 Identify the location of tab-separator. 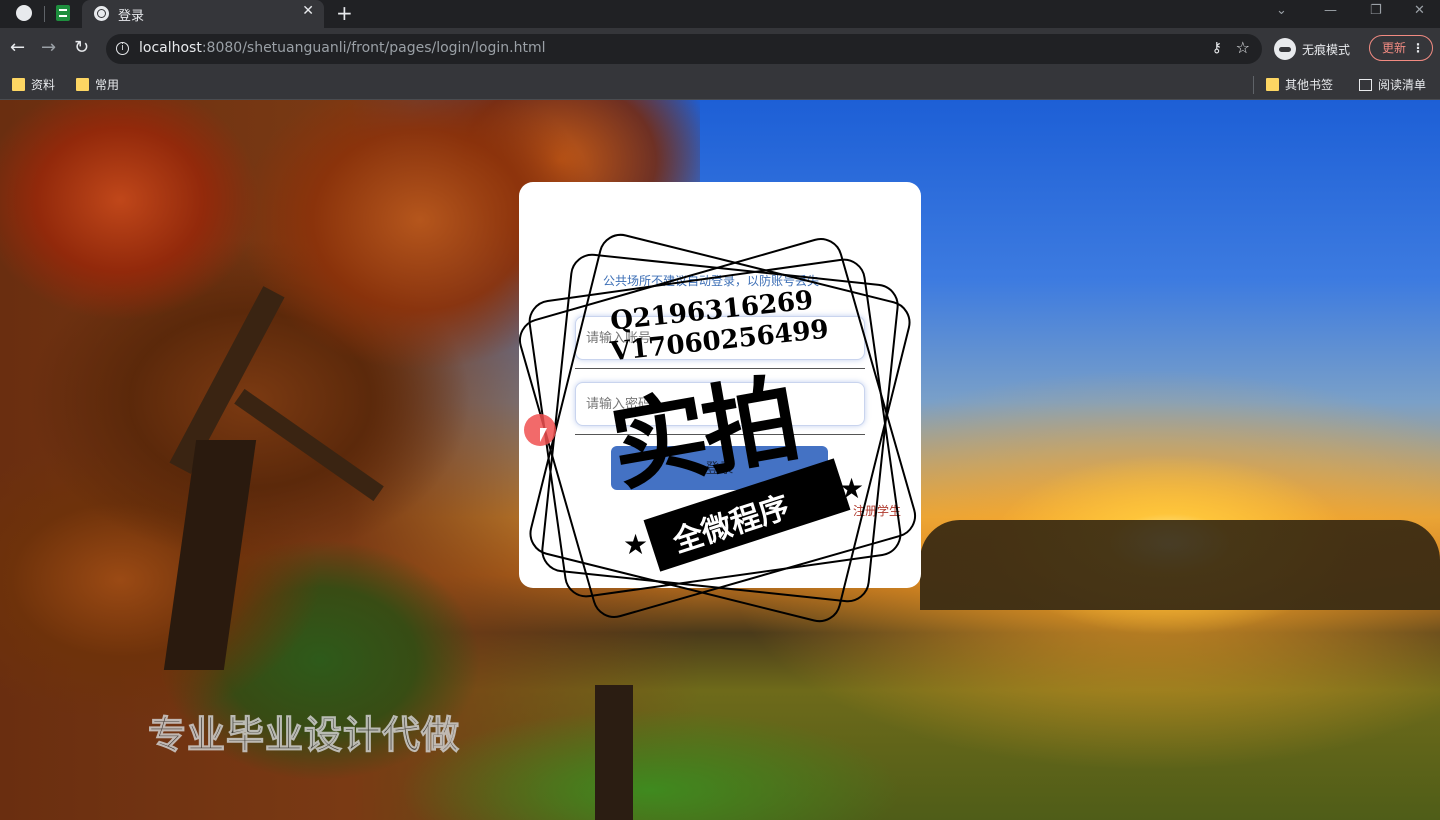
(44, 14).